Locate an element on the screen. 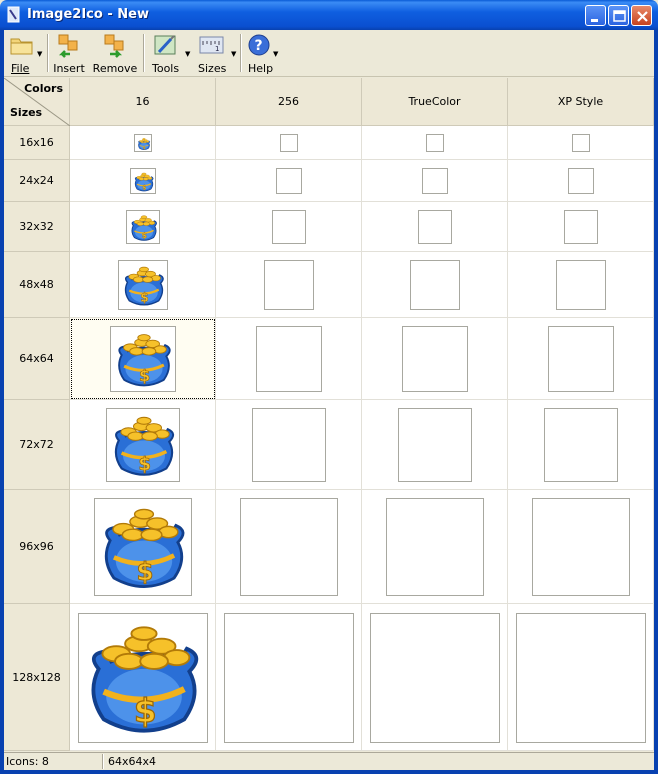 This screenshot has height=774, width=658. window-frame-bottom is located at coordinates (329, 772).